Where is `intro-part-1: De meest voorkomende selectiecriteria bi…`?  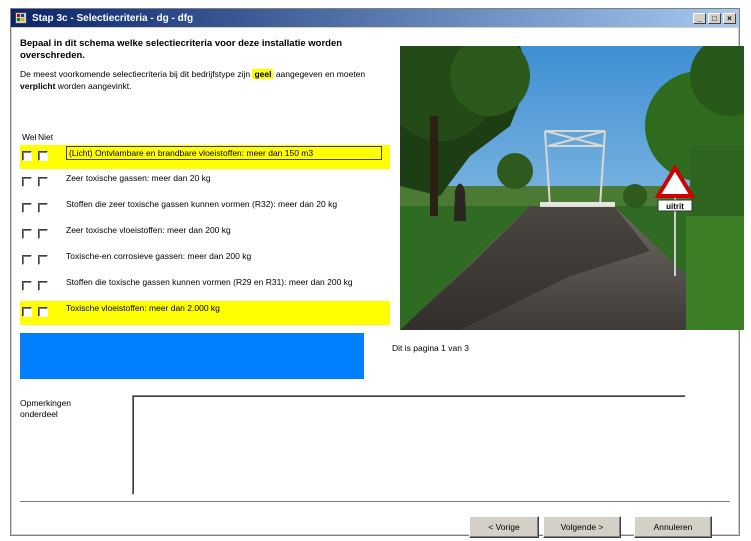
intro-part-1: De meest voorkomende selectiecriteria bi… is located at coordinates (136, 74).